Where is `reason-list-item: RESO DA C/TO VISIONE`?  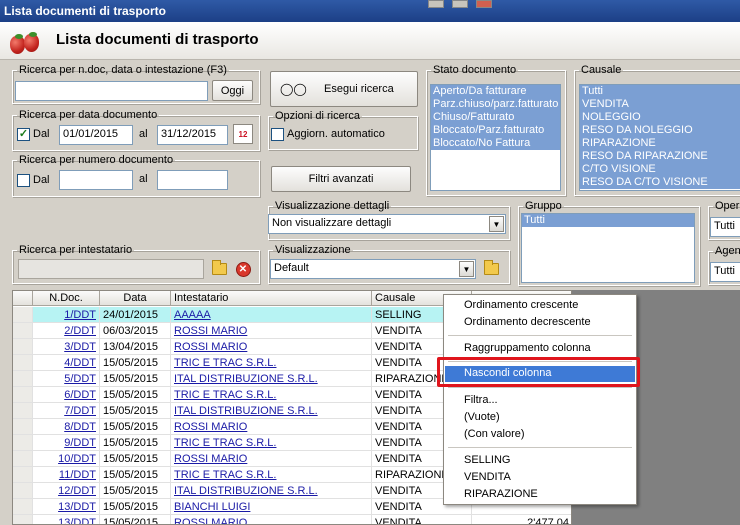 reason-list-item: RESO DA C/TO VISIONE is located at coordinates (660, 182).